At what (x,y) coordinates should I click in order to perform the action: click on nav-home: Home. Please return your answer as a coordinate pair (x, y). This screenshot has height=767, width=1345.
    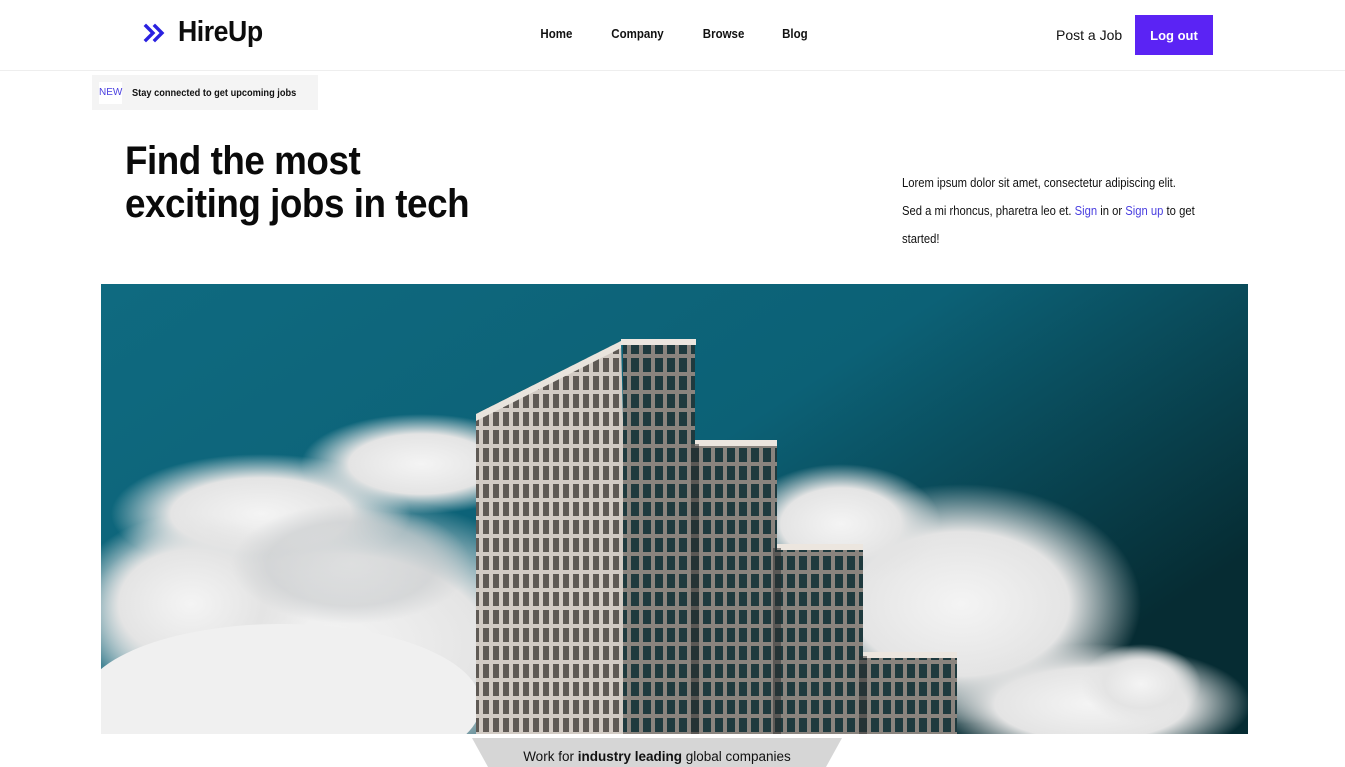
    Looking at the image, I should click on (556, 34).